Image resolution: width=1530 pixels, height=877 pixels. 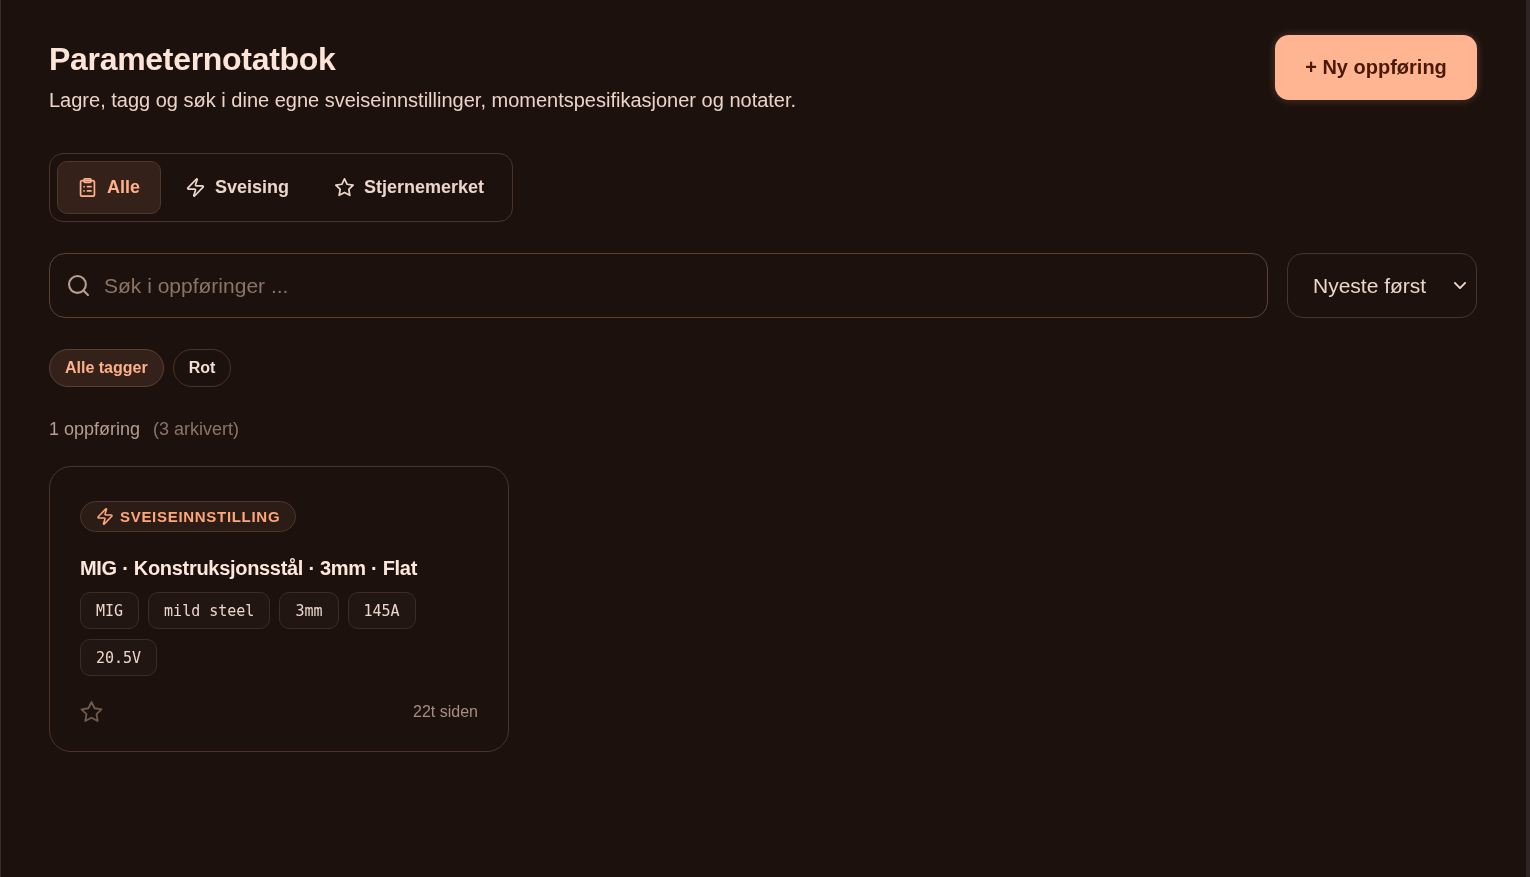 I want to click on entry-tag: MIG, so click(x=110, y=610).